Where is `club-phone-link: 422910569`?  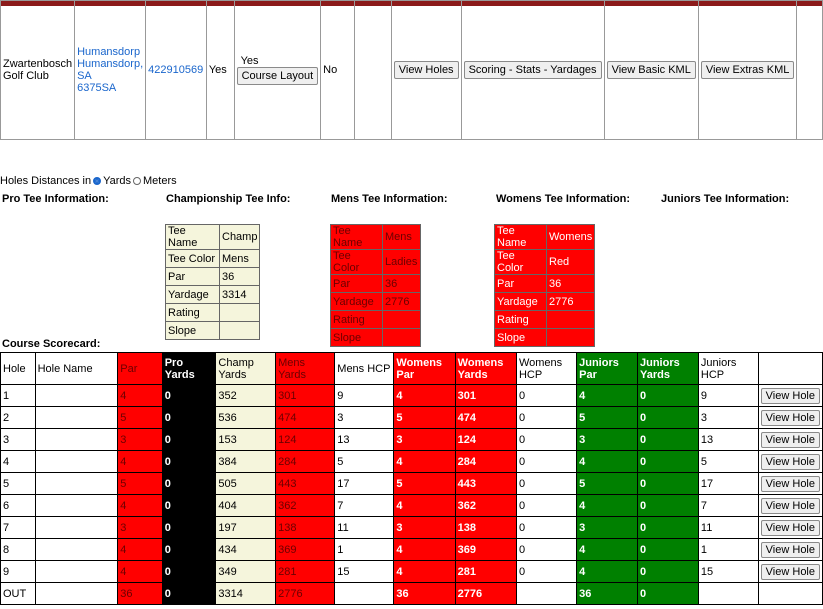
club-phone-link: 422910569 is located at coordinates (175, 70).